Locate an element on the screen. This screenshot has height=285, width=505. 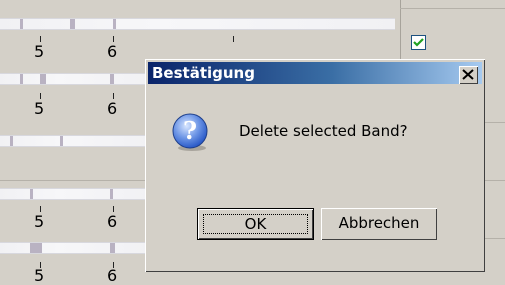
ok-button: OK is located at coordinates (255, 224).